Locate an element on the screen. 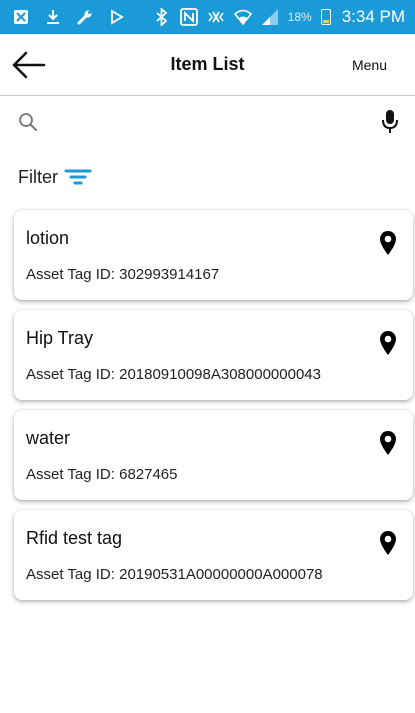 The width and height of the screenshot is (415, 713). back-button is located at coordinates (29, 65).